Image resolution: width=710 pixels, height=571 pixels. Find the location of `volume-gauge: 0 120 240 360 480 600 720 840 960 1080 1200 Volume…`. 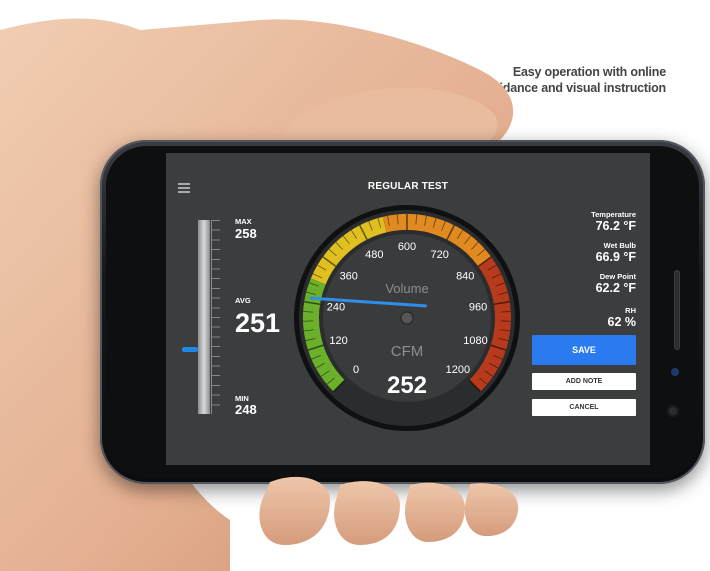

volume-gauge: 0 120 240 360 480 600 720 840 960 1080 1200 Volume… is located at coordinates (407, 318).